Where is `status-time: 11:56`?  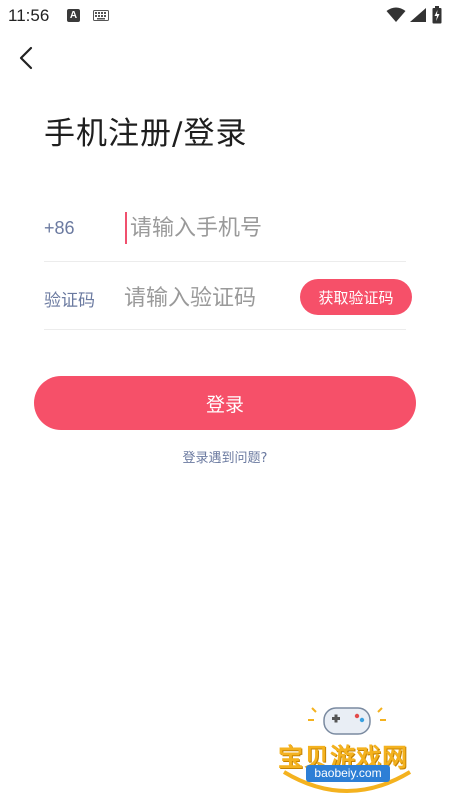
status-time: 11:56 is located at coordinates (29, 15).